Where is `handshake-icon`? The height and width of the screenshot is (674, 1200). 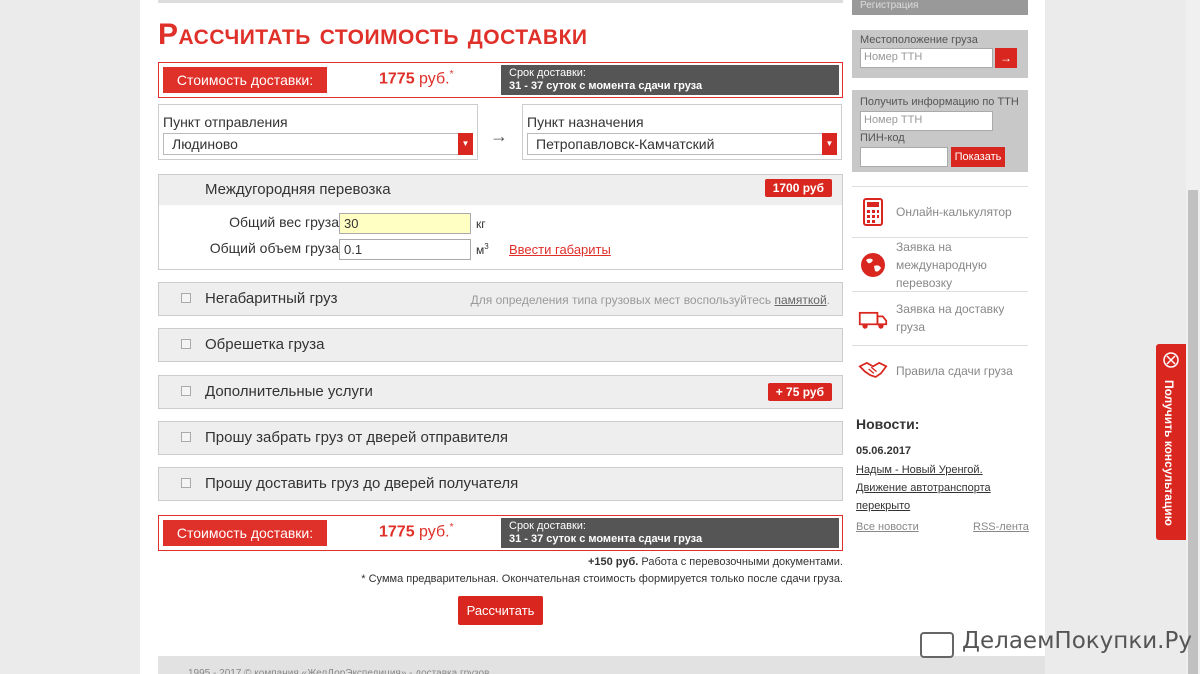
handshake-icon is located at coordinates (873, 369).